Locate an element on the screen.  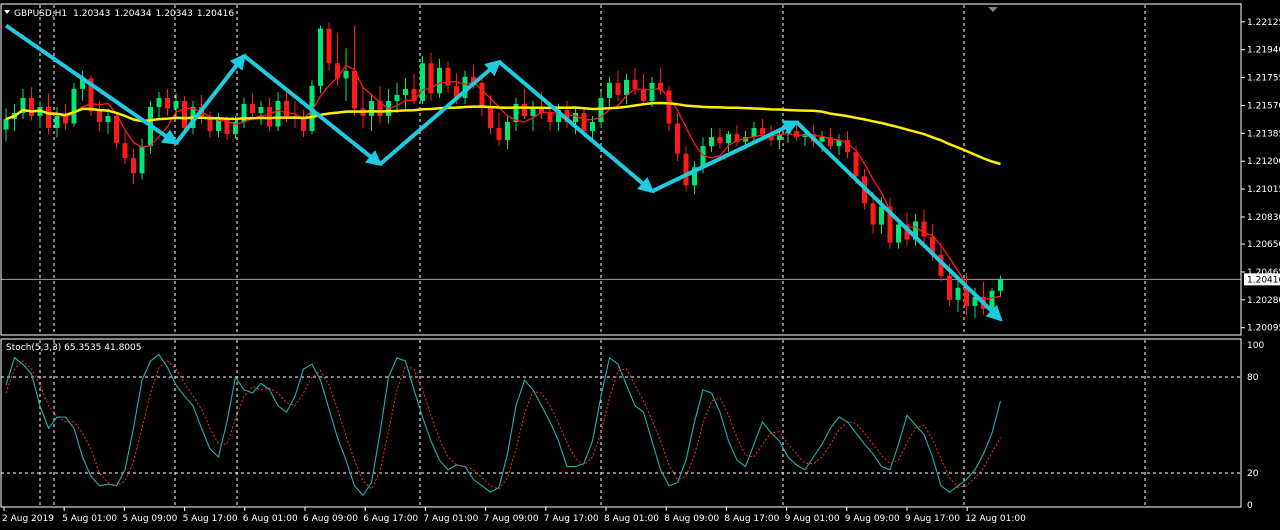
stoch-level-label: 20 is located at coordinates (1253, 474).